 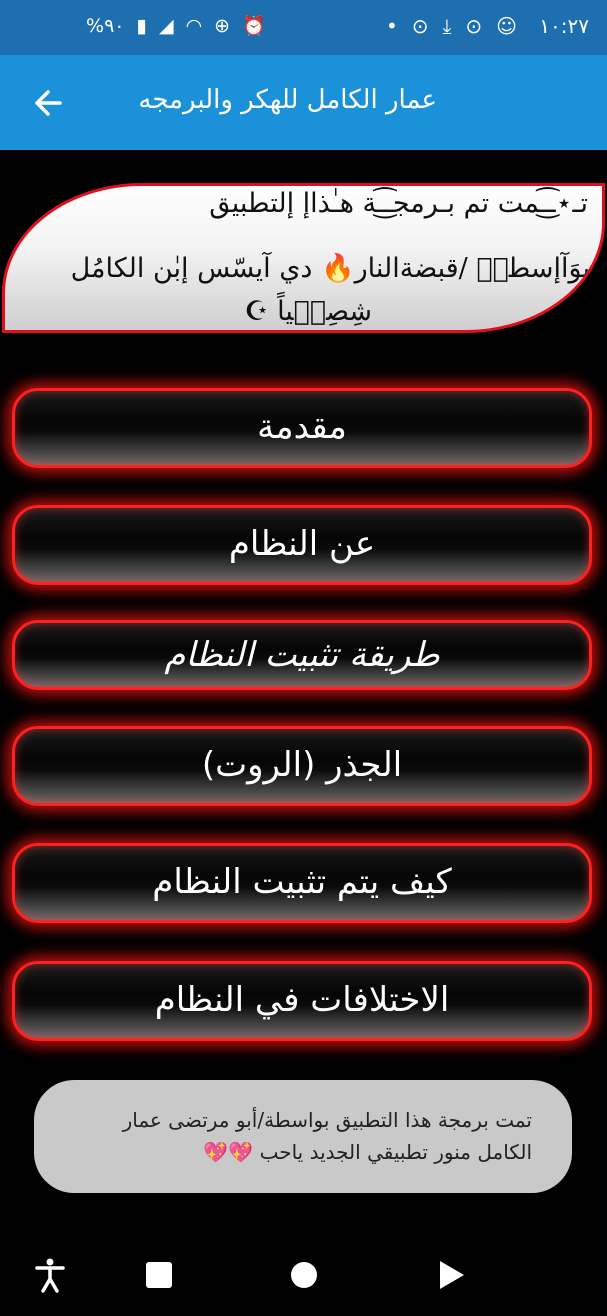 I want to click on status-bar: ١٠:٢٧ • ⊙ ⤓ ⊙ ☺ %٩٠ ▮ ◢ ◠ ⊕ ⏰, so click(x=303, y=27).